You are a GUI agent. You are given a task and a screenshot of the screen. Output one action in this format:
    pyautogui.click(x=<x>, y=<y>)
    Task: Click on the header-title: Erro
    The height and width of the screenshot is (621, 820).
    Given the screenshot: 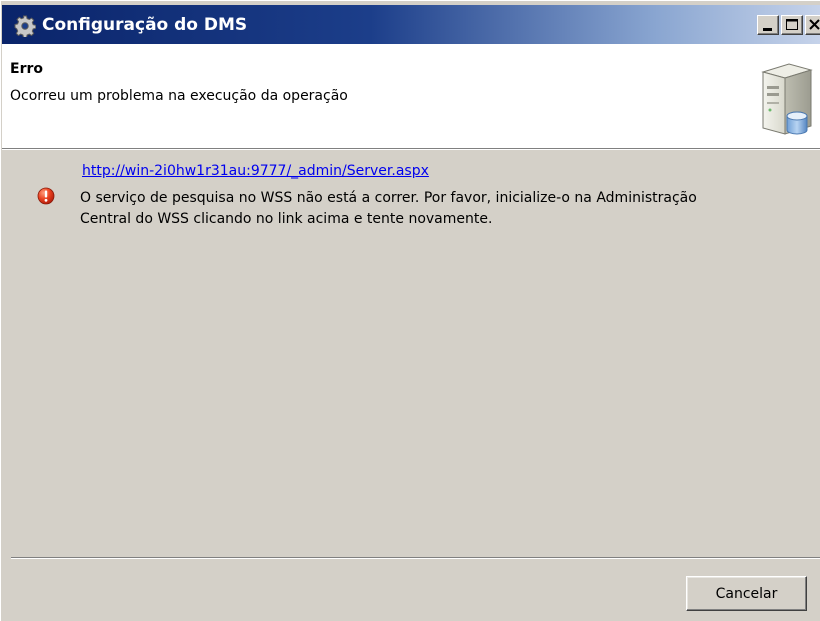 What is the action you would take?
    pyautogui.click(x=26, y=69)
    